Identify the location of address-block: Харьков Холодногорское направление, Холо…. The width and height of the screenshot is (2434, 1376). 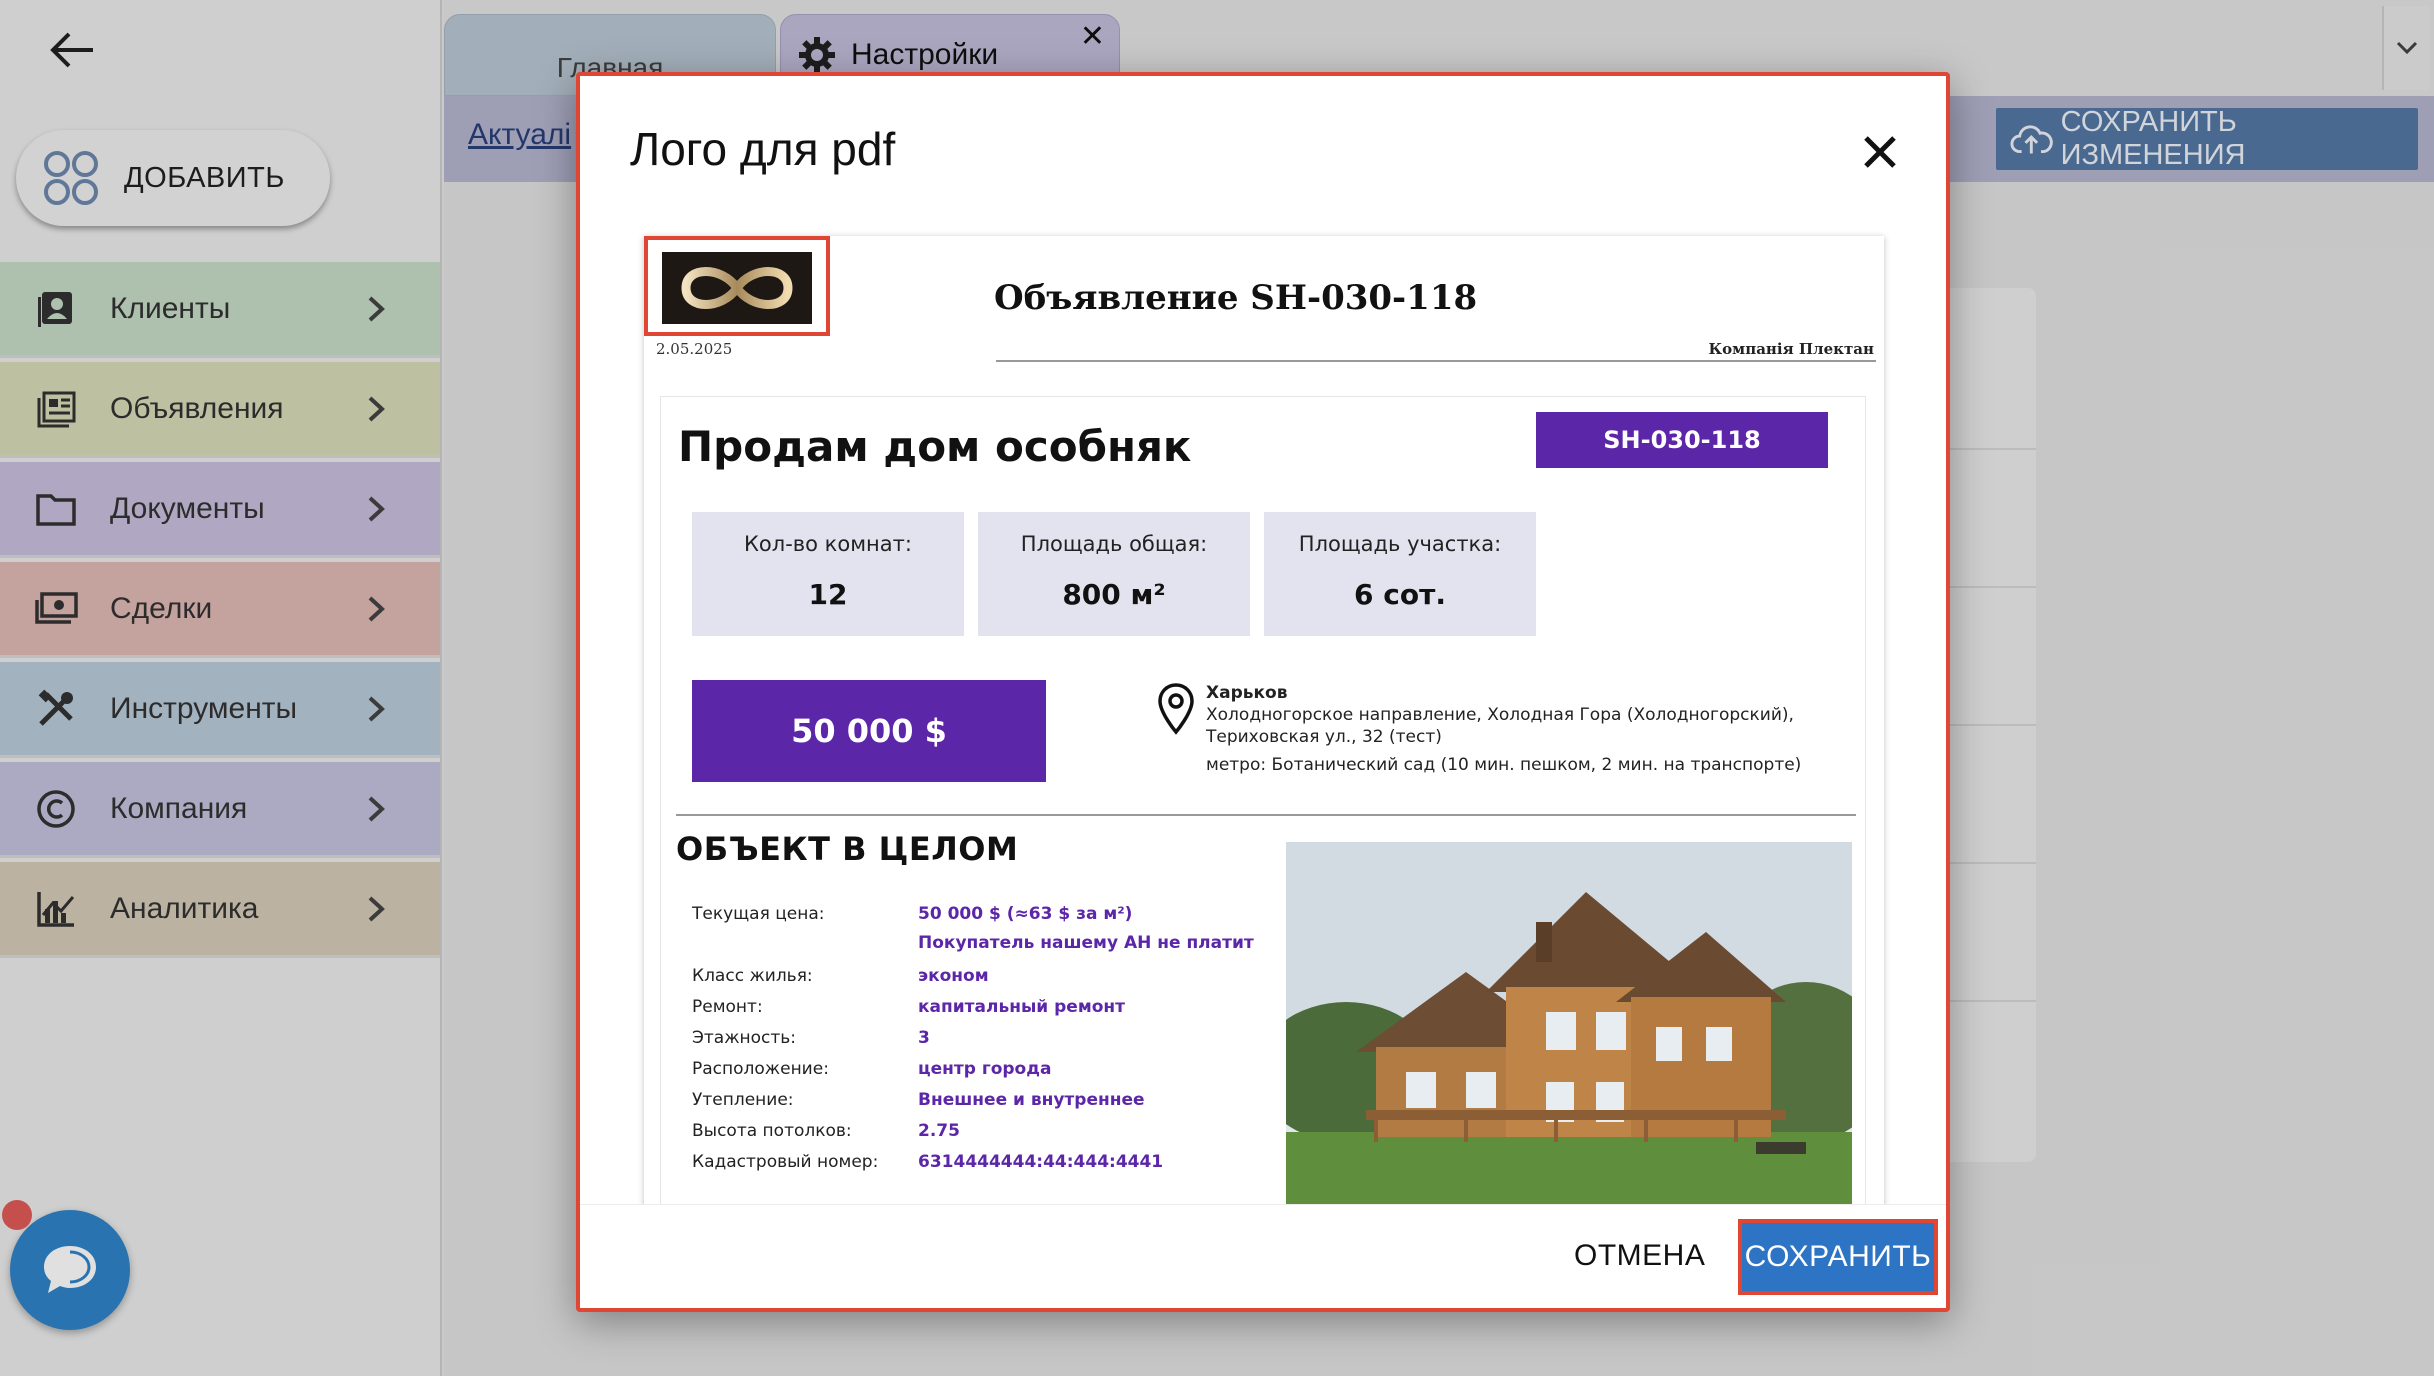
(1503, 729).